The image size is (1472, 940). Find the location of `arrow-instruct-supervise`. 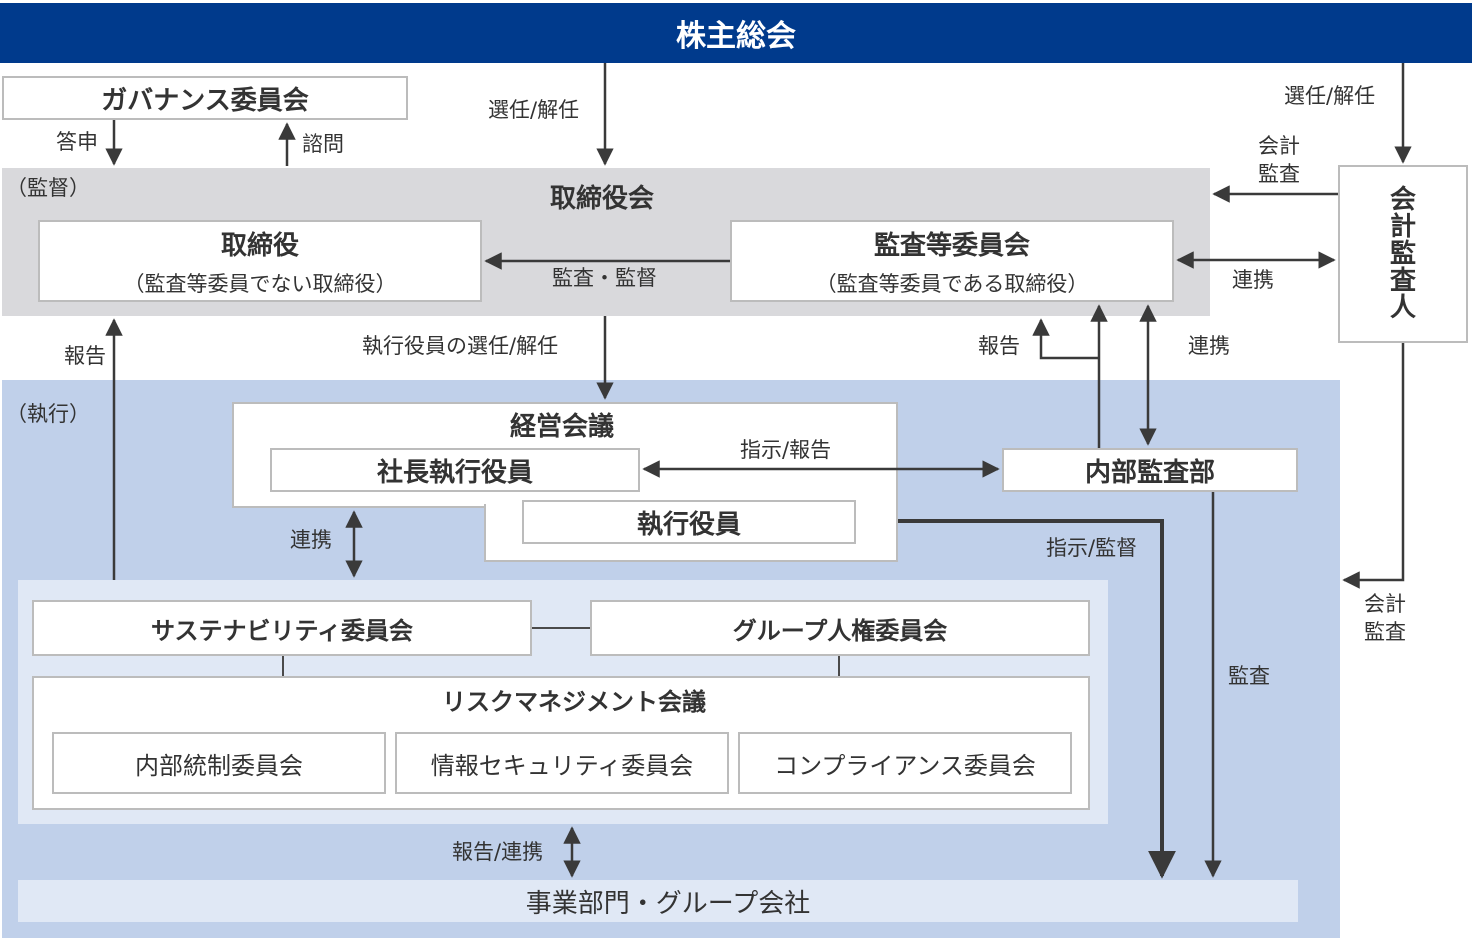

arrow-instruct-supervise is located at coordinates (1037, 699).